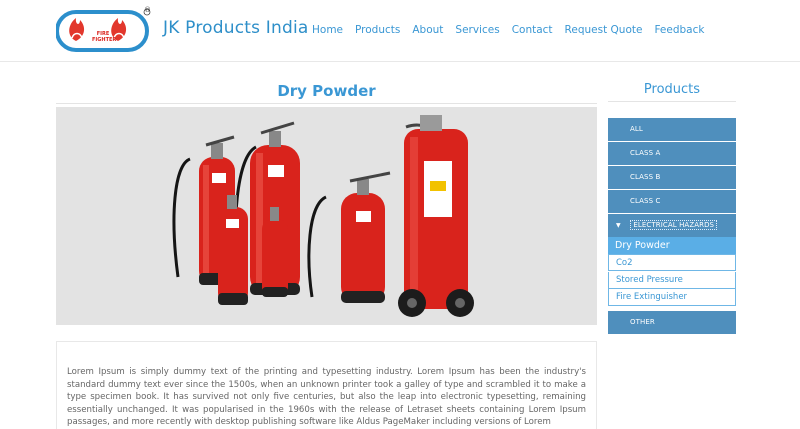  What do you see at coordinates (105, 30) in the screenshot?
I see `fire-fighter-logo: FIRE FIGHTER ®` at bounding box center [105, 30].